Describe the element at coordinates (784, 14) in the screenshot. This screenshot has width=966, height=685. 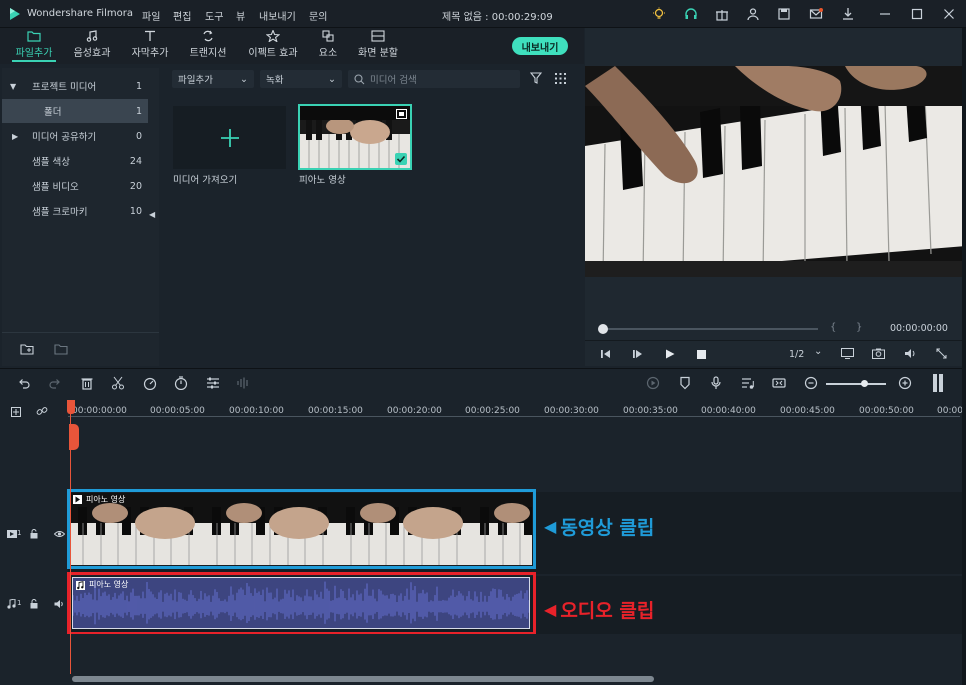
I see `save-icon` at that location.